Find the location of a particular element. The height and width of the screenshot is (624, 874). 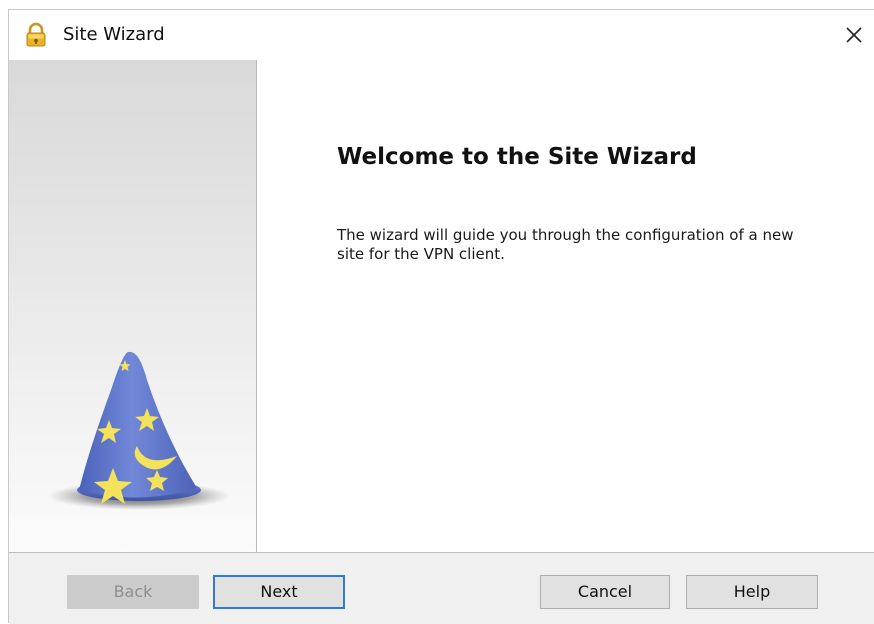

next-button: Next is located at coordinates (279, 592).